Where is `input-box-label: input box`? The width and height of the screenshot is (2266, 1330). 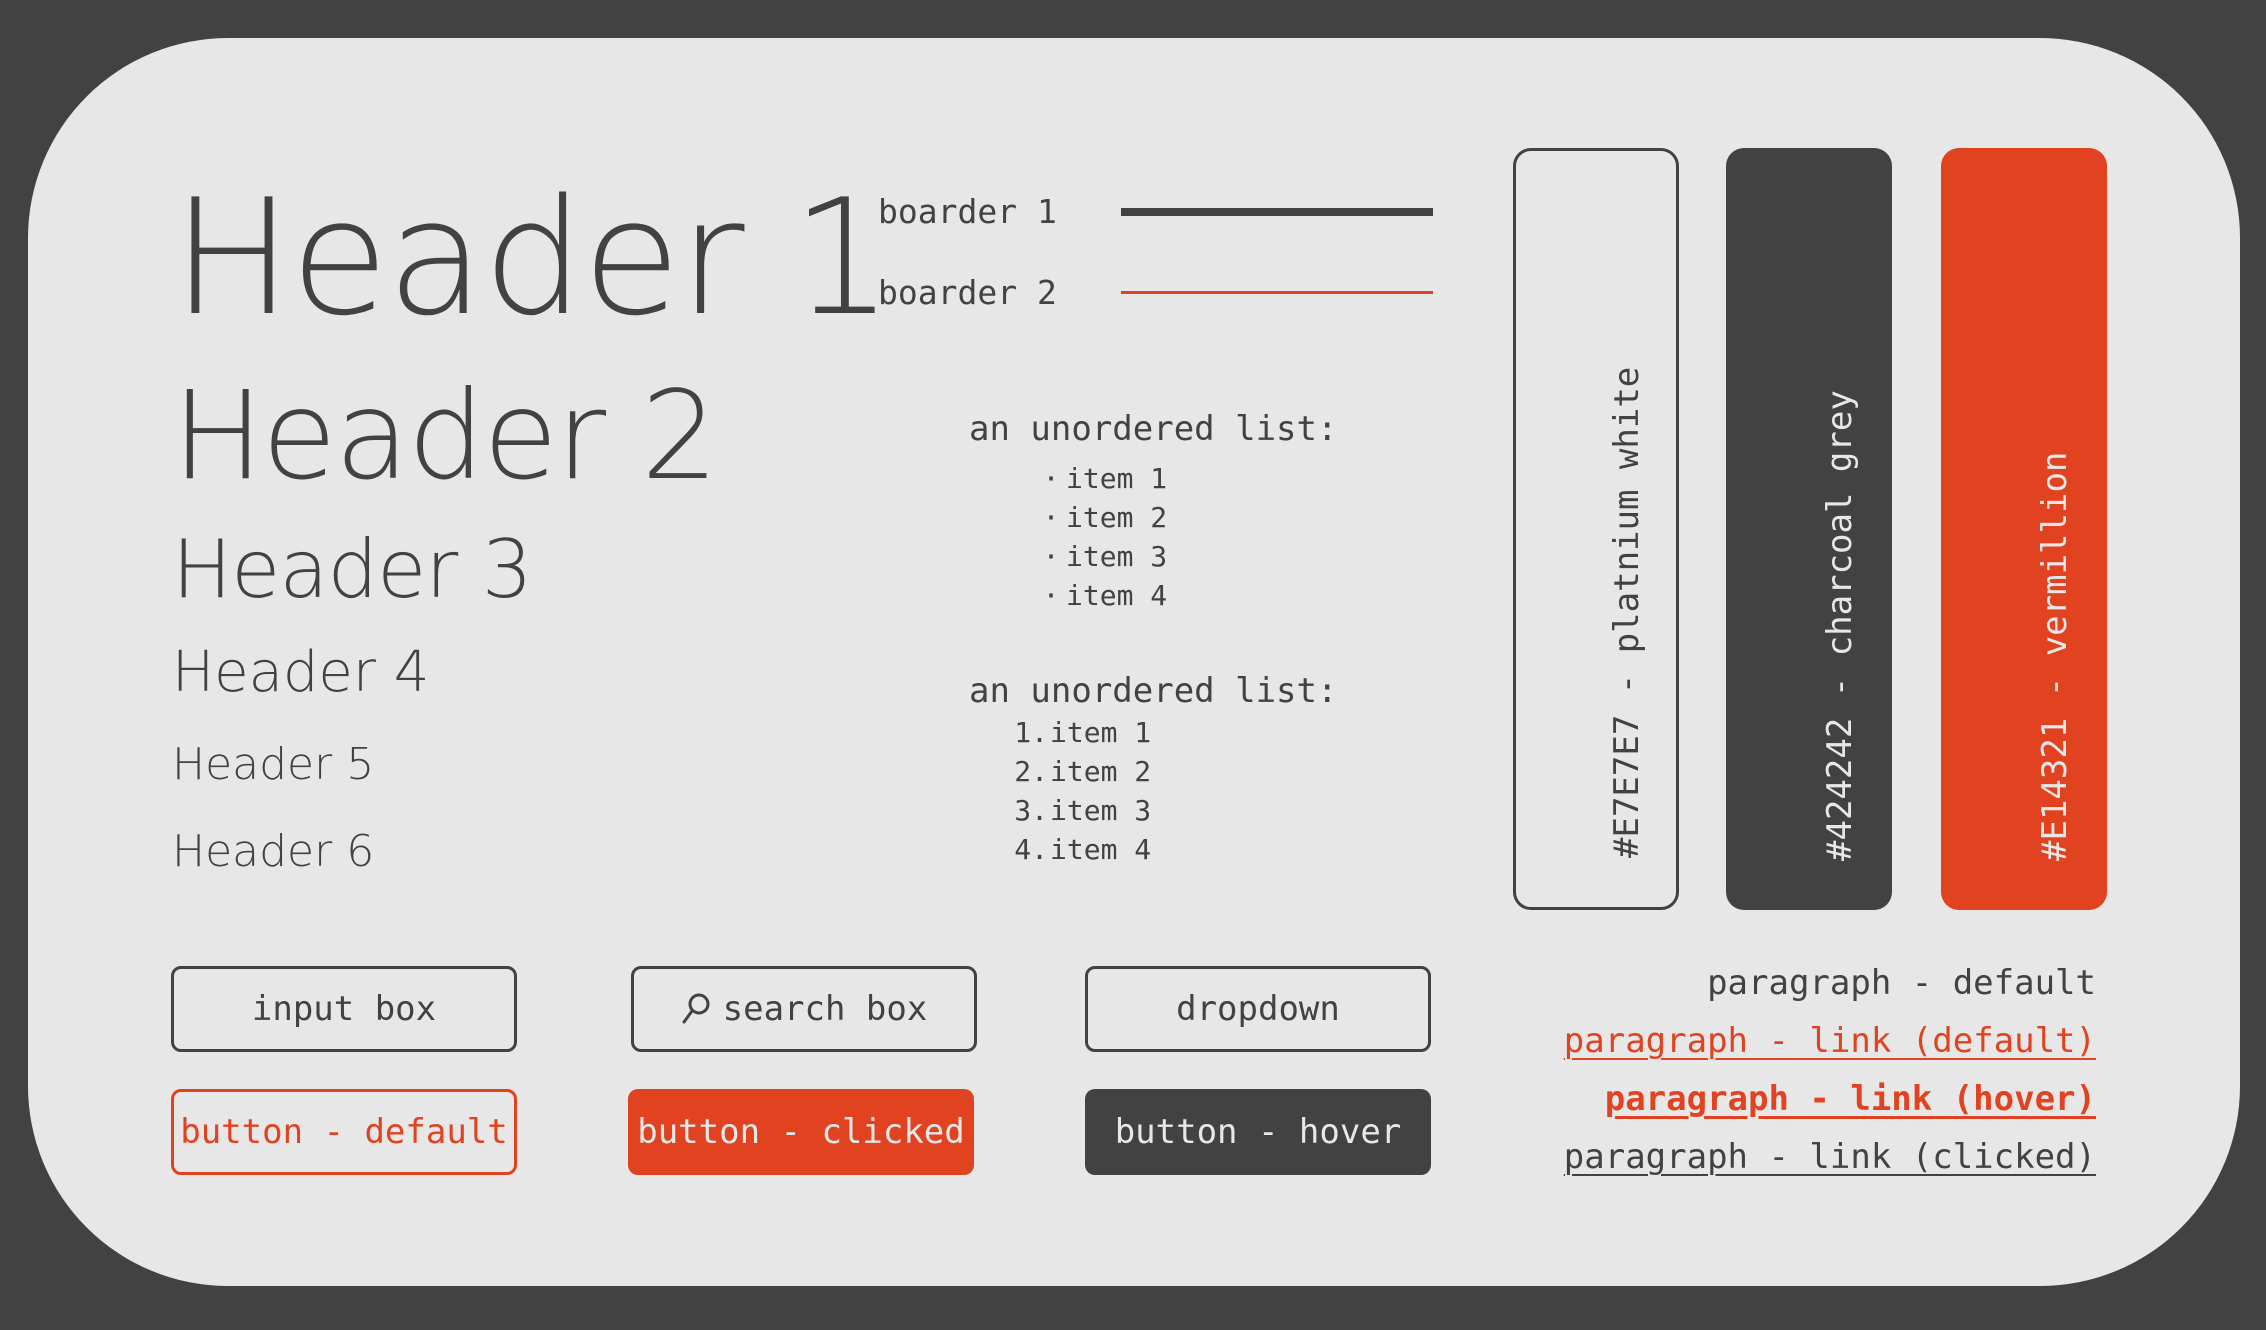 input-box-label: input box is located at coordinates (344, 1009).